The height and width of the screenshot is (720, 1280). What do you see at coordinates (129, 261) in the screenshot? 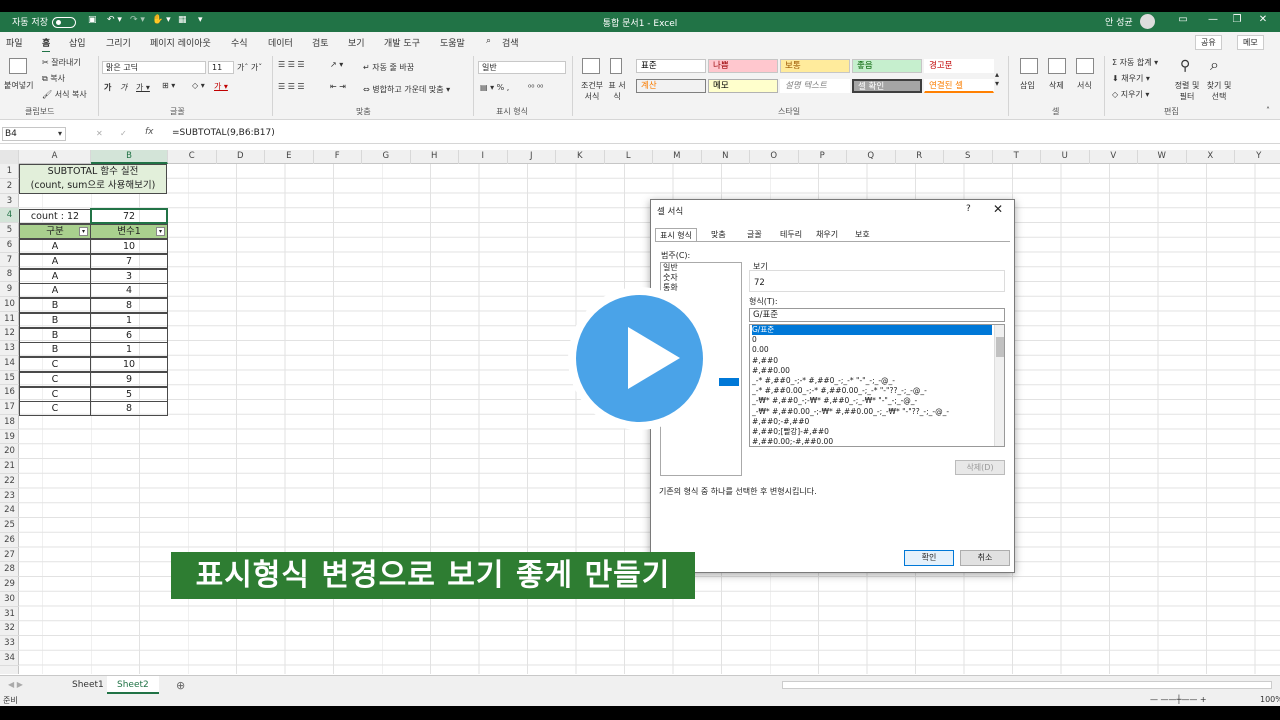
I see `data-cell-value: 7` at bounding box center [129, 261].